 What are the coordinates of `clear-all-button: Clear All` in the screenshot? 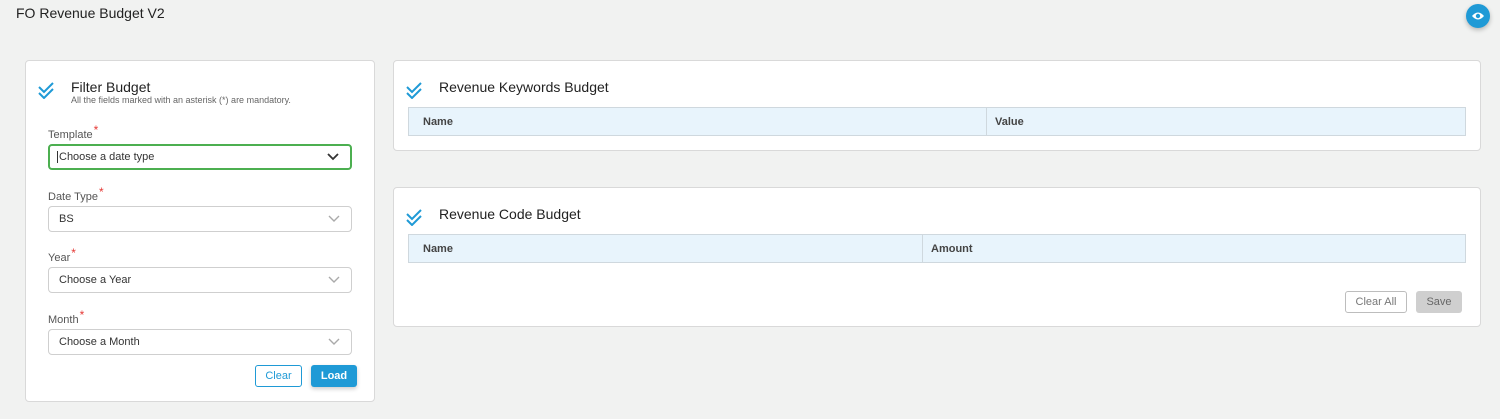 It's located at (1376, 302).